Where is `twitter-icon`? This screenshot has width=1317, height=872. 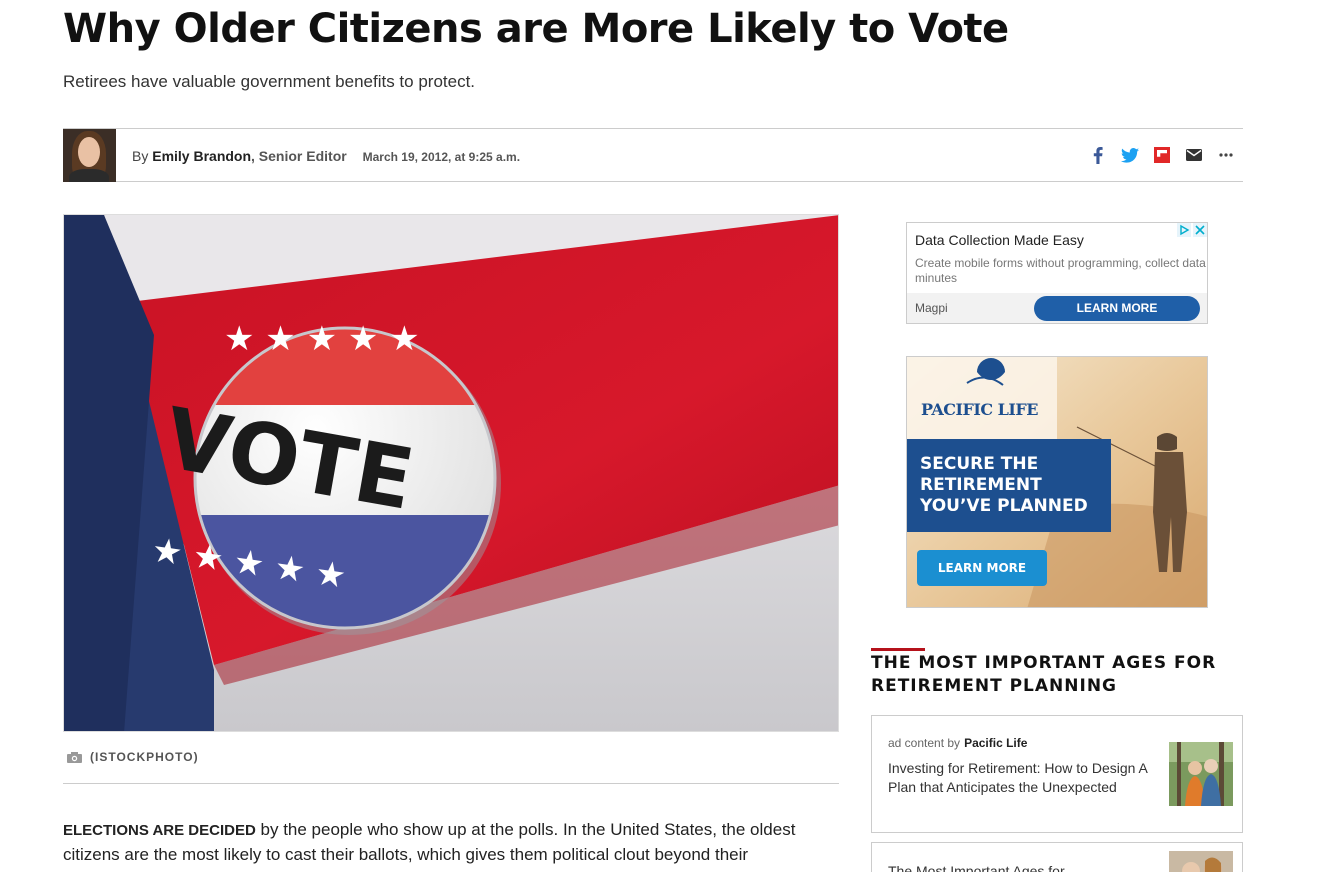 twitter-icon is located at coordinates (1130, 155).